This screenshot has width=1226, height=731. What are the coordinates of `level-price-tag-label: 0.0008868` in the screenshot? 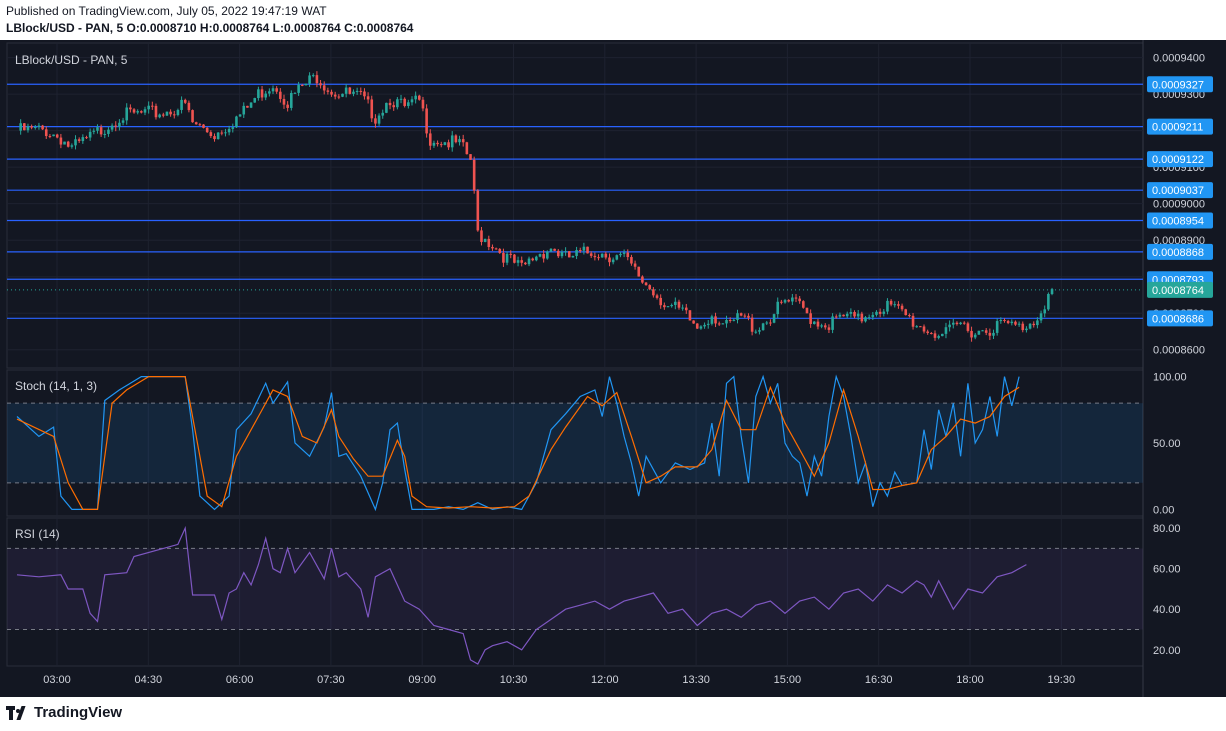 It's located at (1178, 253).